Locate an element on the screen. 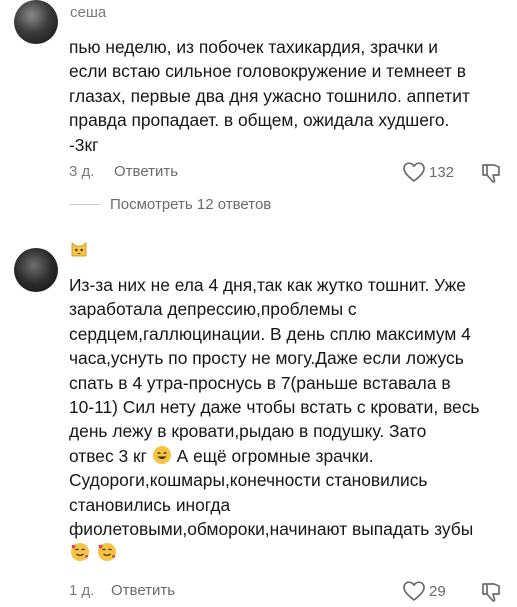  comment-date: 3 д. is located at coordinates (82, 171).